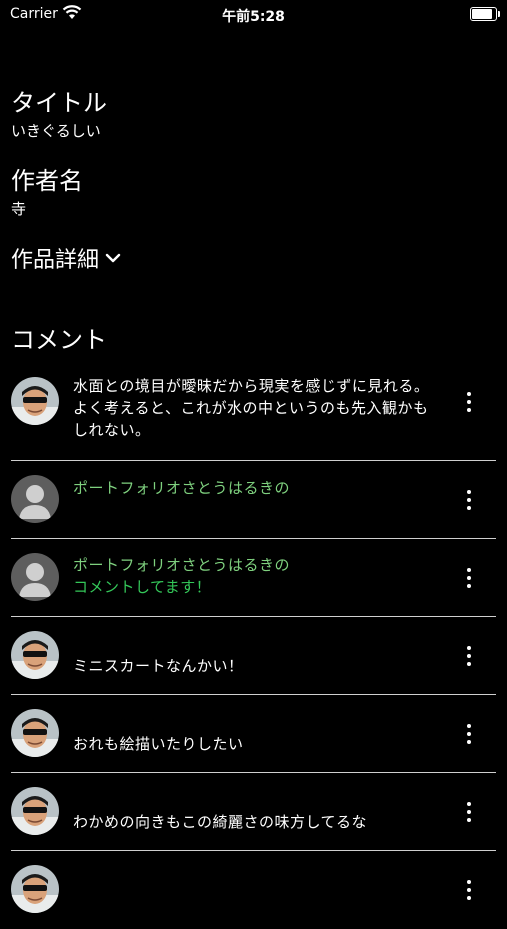 This screenshot has width=507, height=929. I want to click on comment-text: わかめの向きもこの綺麗さの味方してるな, so click(220, 822).